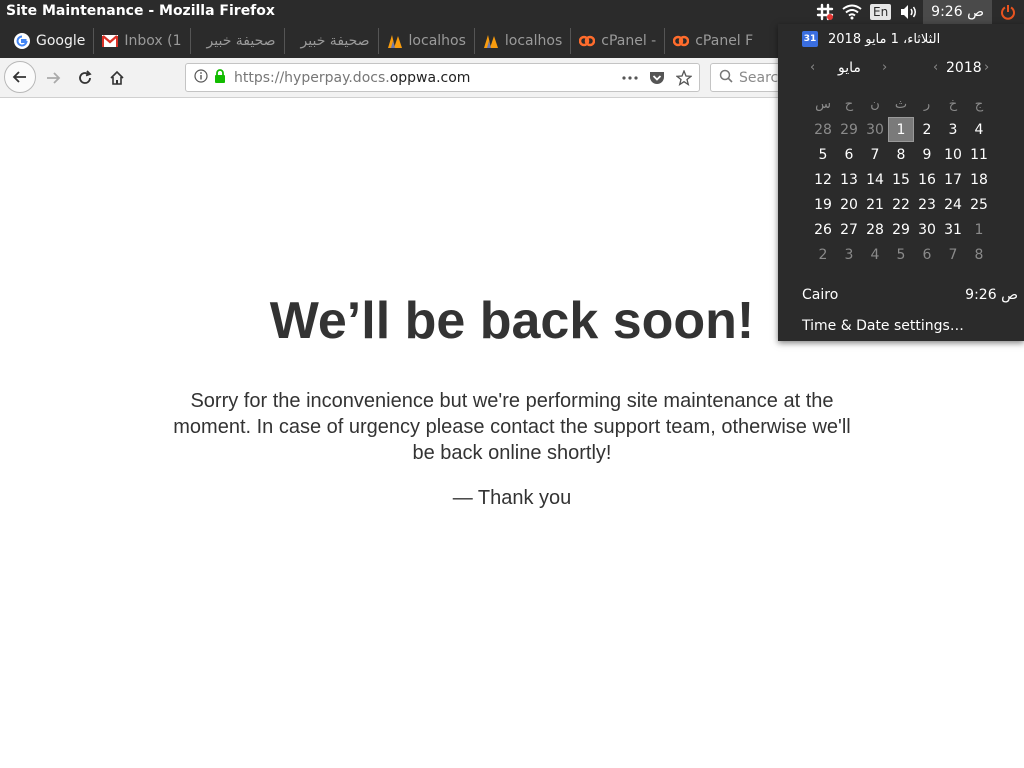 This screenshot has width=1024, height=768. Describe the element at coordinates (140, 11) in the screenshot. I see `window-title: Site Maintenance - Mozilla Firefox` at that location.